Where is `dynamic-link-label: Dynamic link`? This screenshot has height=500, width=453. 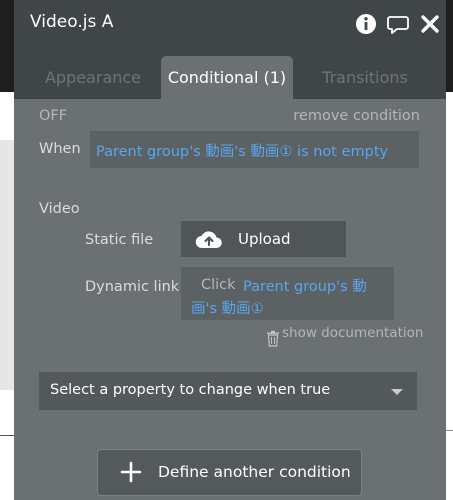 dynamic-link-label: Dynamic link is located at coordinates (132, 287).